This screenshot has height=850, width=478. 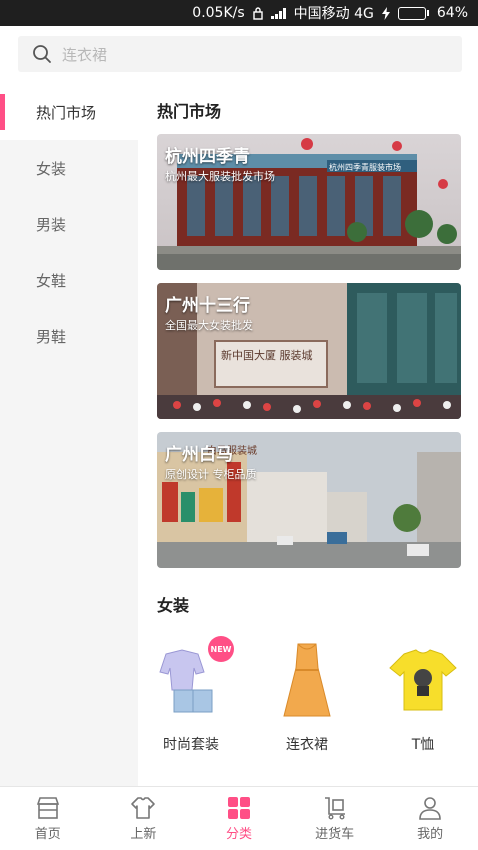 What do you see at coordinates (267, 355) in the screenshot?
I see `building-sign: 新中国大厦 服装城` at bounding box center [267, 355].